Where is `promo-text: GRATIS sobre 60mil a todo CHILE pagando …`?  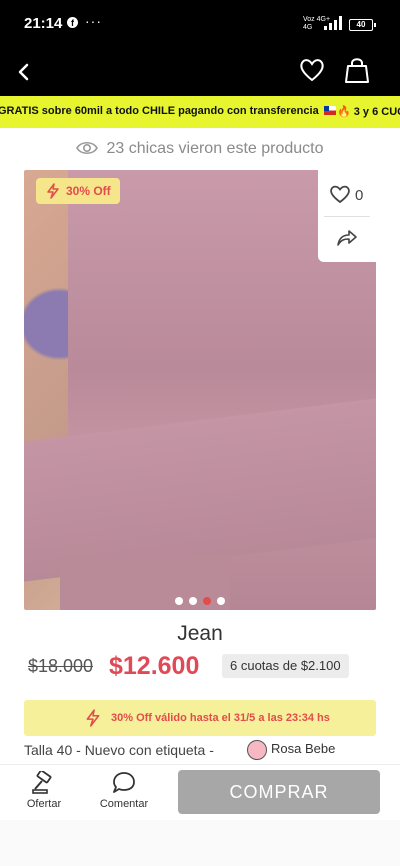 promo-text: GRATIS sobre 60mil a todo CHILE pagando … is located at coordinates (168, 111).